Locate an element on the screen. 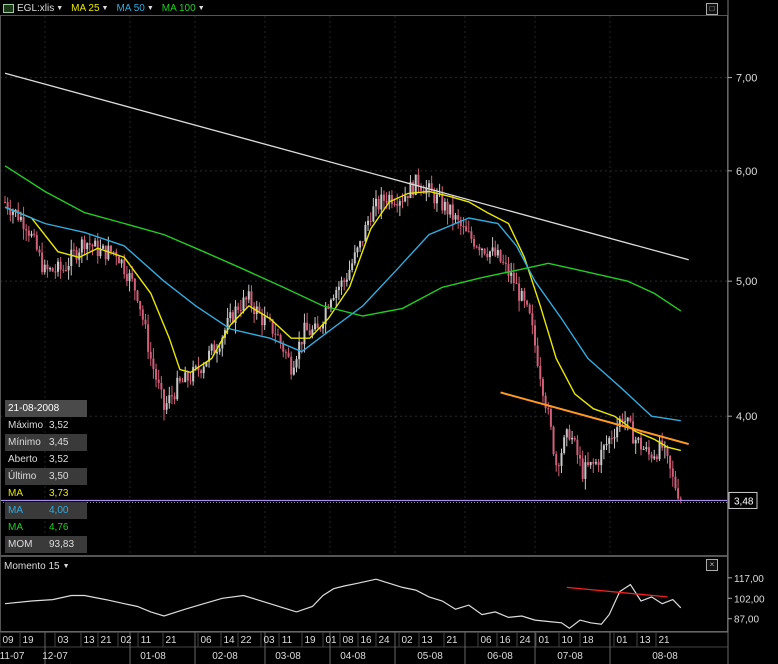  info-row: Último 3,50 is located at coordinates (46, 476).